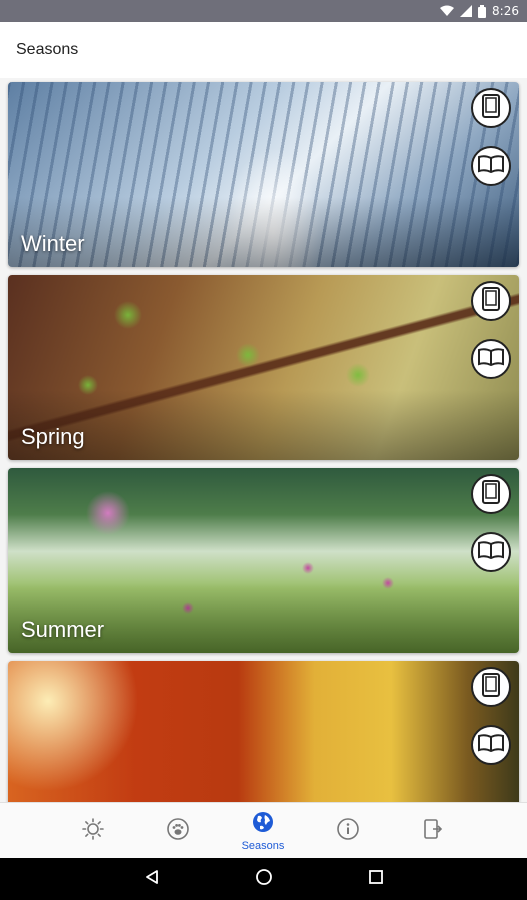 Image resolution: width=527 pixels, height=900 pixels. I want to click on season-card-label: Summer, so click(63, 629).